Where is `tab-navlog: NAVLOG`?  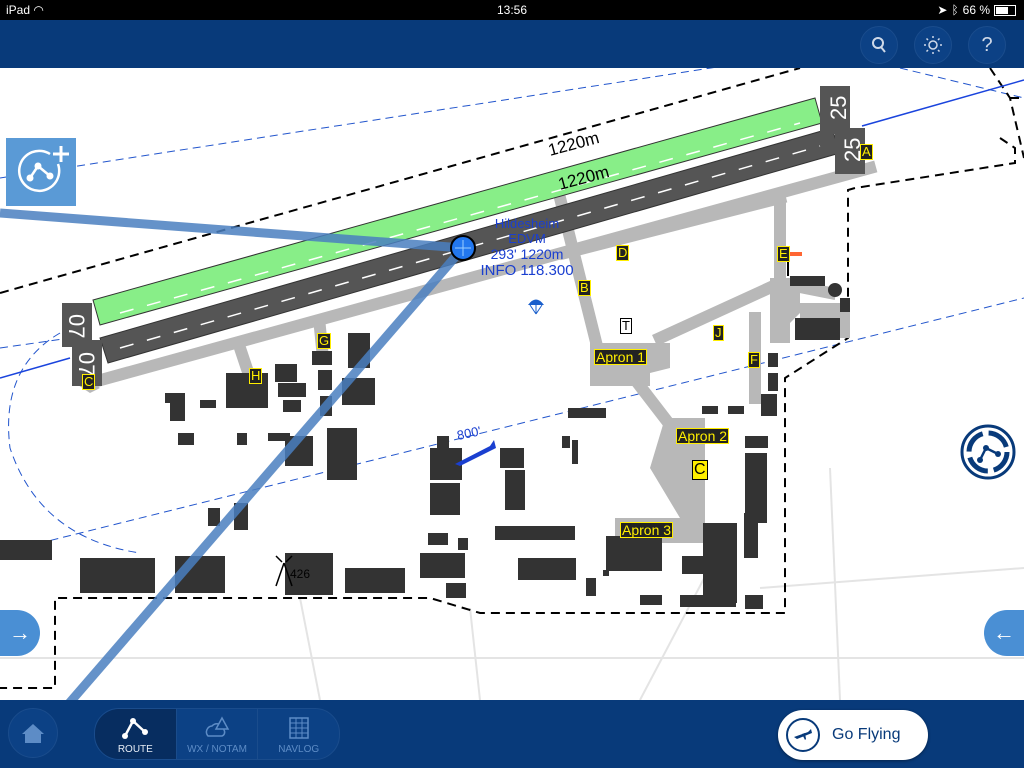
tab-navlog: NAVLOG is located at coordinates (298, 734).